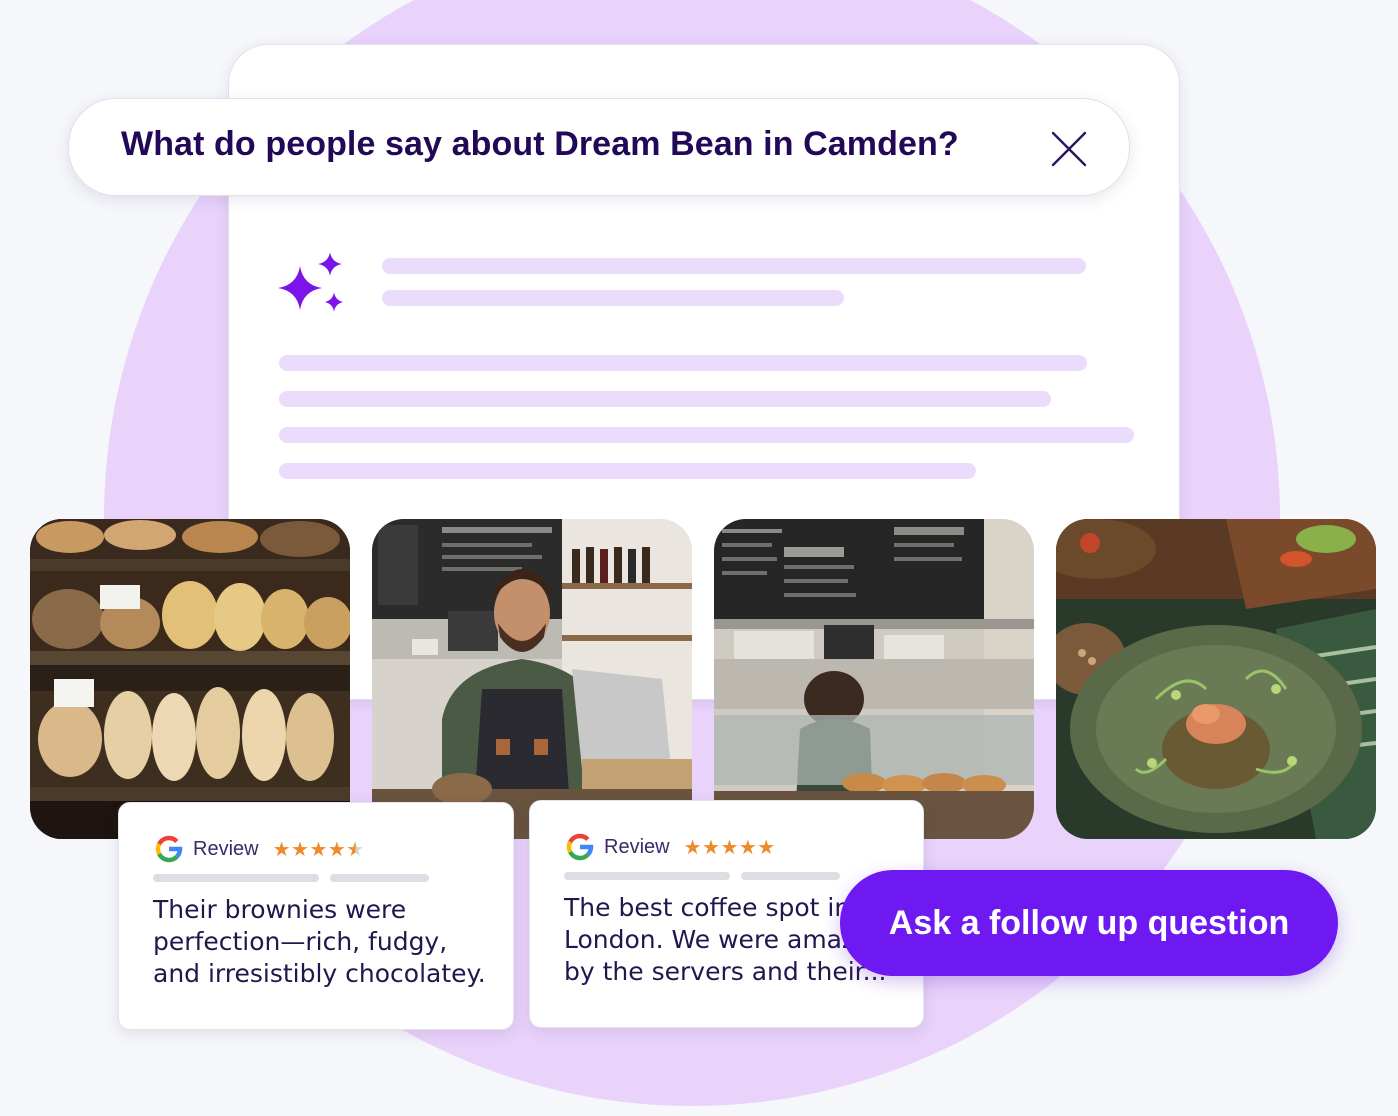 The height and width of the screenshot is (1116, 1398). I want to click on bakery-bread-shelves-photo, so click(190, 679).